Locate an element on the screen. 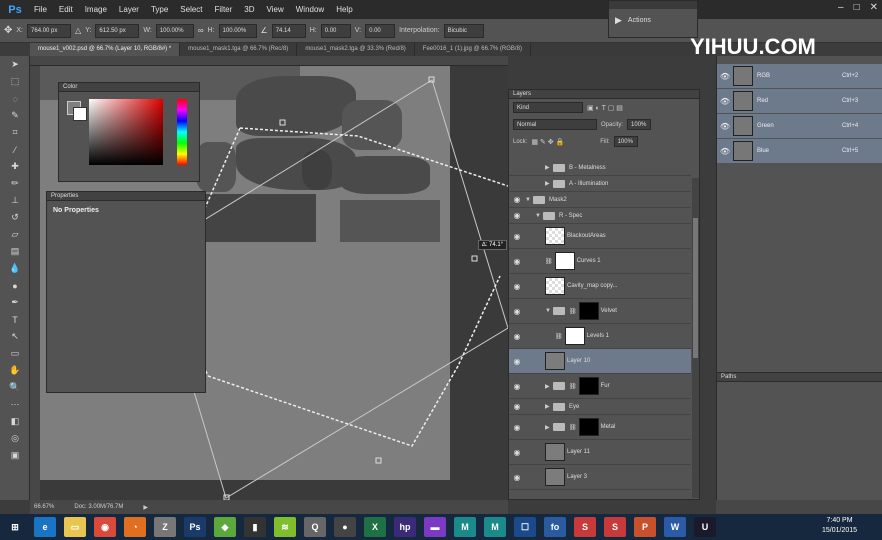 This screenshot has width=882, height=540. shape-tool-icon: ▭ is located at coordinates (15, 353).